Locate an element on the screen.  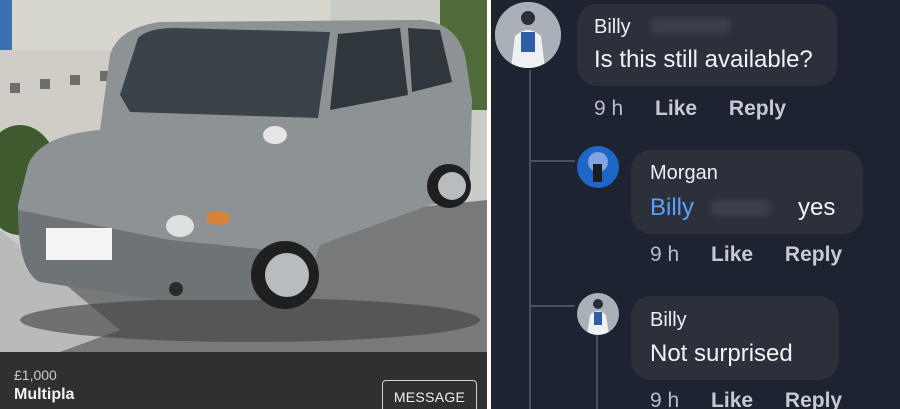
comment-text: yes is located at coordinates (817, 207).